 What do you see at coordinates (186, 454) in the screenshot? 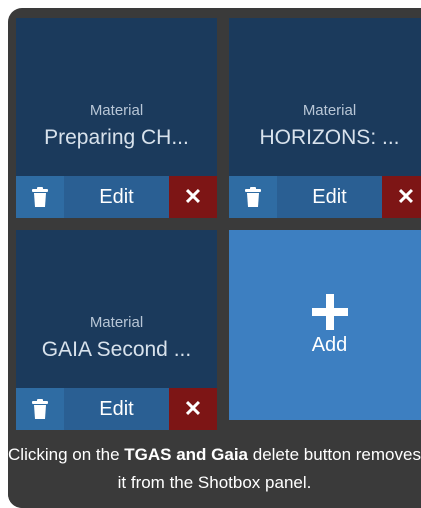
I see `caption-highlight: TGAS and Gaia` at bounding box center [186, 454].